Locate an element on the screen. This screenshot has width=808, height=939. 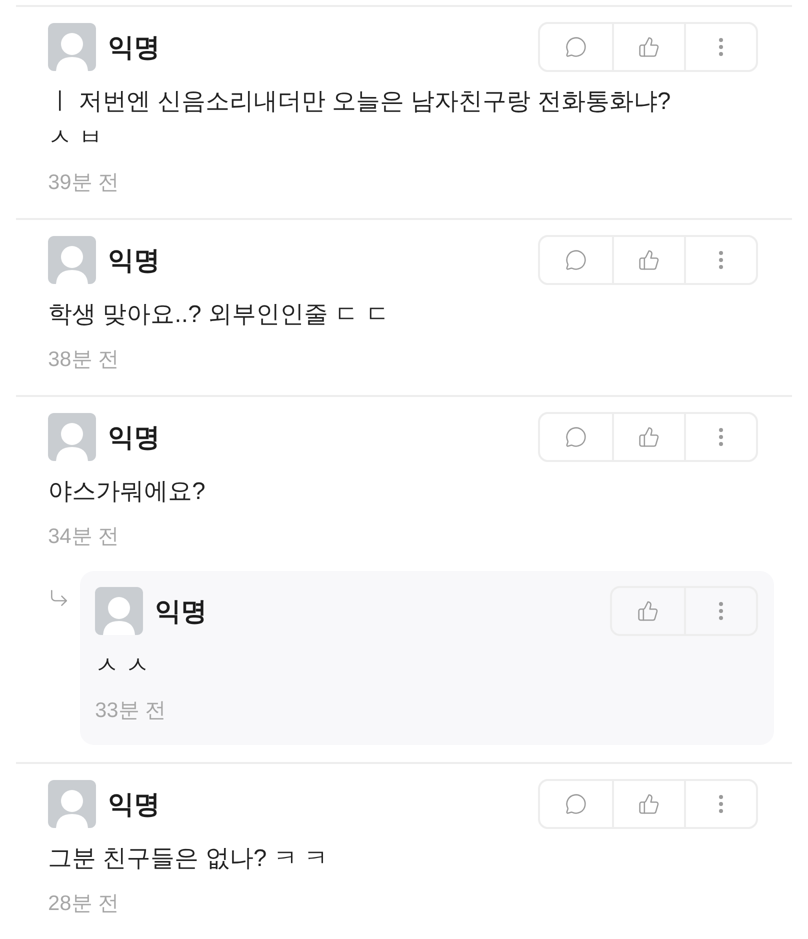
comment-text: 학생 맞아요..? 외부인인줄 ㄷ ㄷ is located at coordinates (219, 315).